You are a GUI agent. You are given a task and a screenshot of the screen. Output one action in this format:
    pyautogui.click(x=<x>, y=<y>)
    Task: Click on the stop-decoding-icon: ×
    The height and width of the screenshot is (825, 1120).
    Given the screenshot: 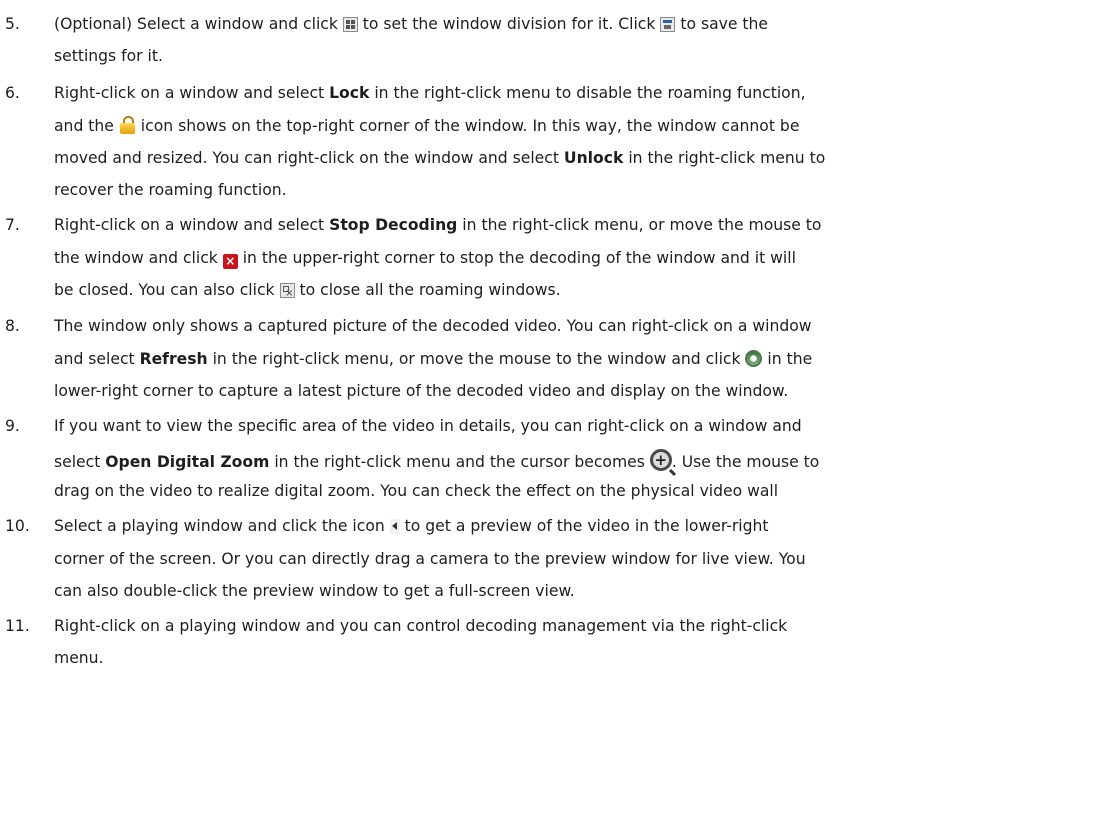 What is the action you would take?
    pyautogui.click(x=230, y=261)
    